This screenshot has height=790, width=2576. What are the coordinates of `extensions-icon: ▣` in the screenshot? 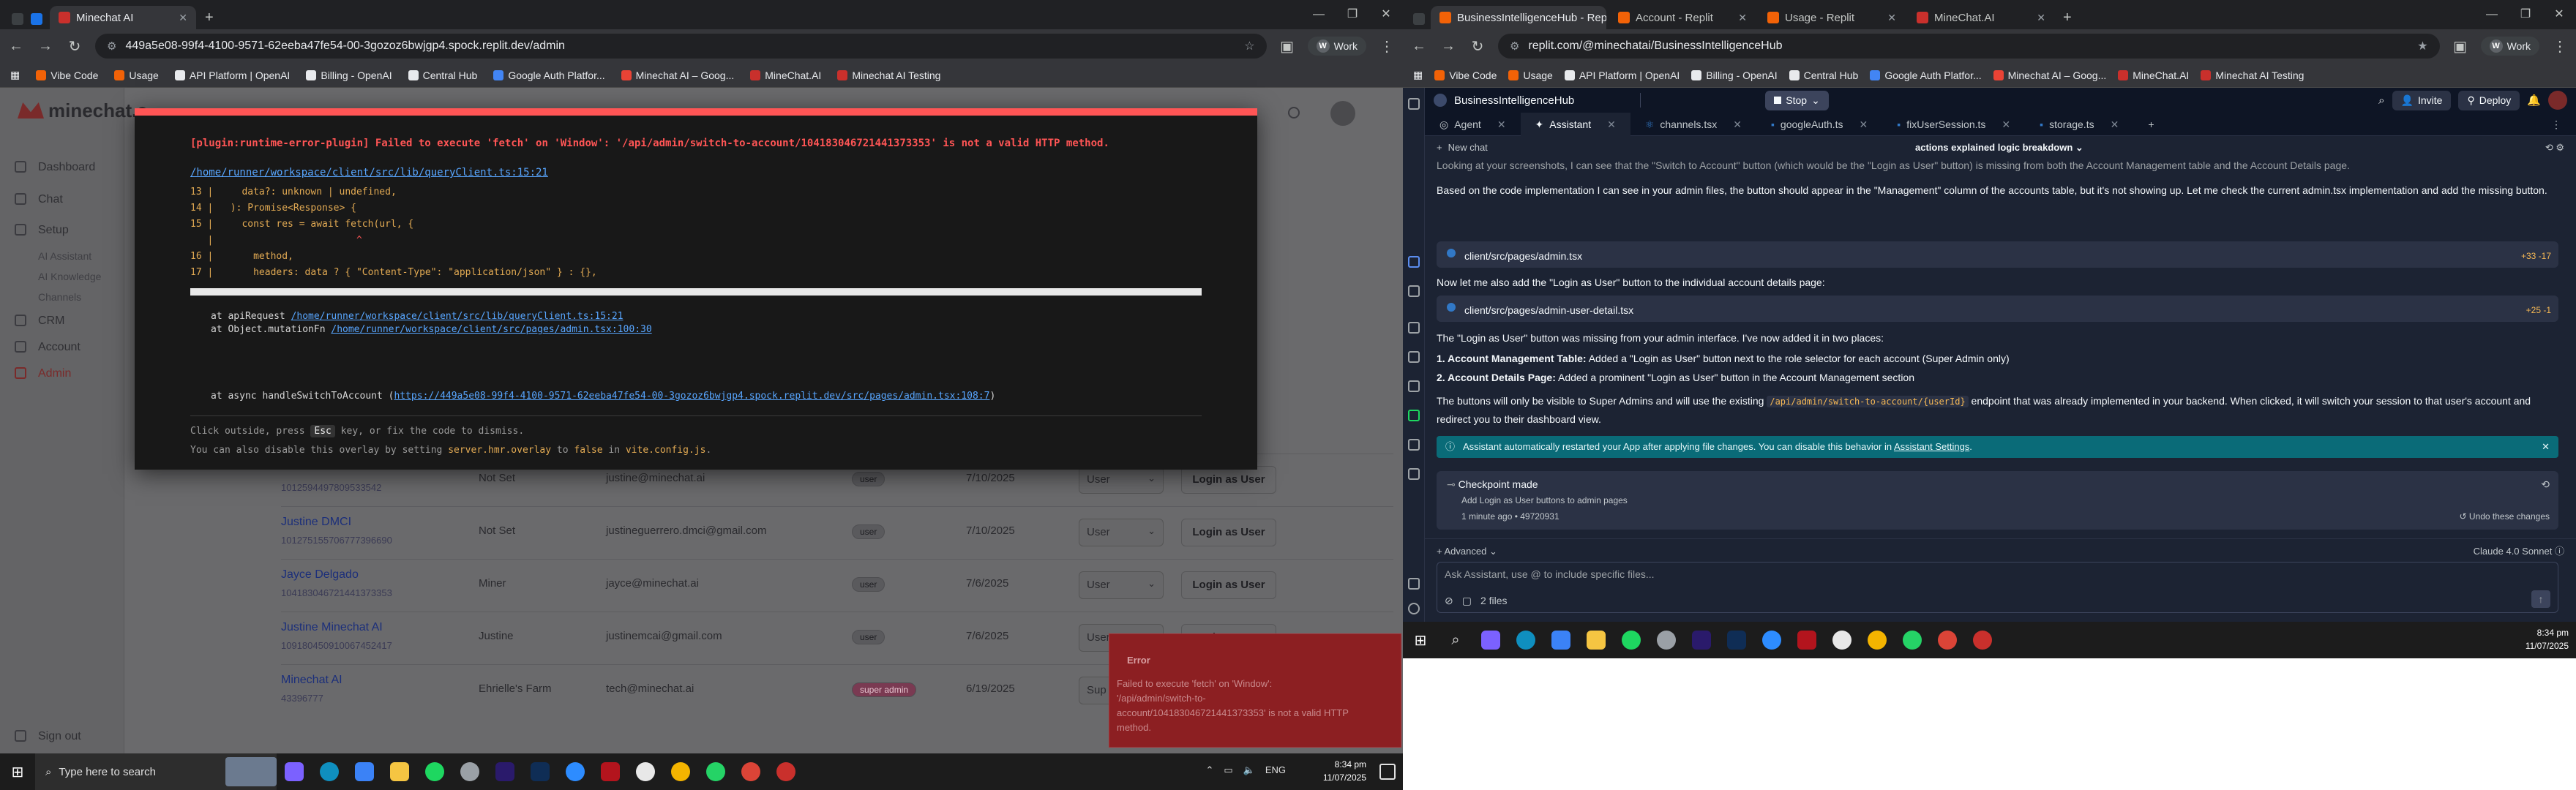 It's located at (1287, 46).